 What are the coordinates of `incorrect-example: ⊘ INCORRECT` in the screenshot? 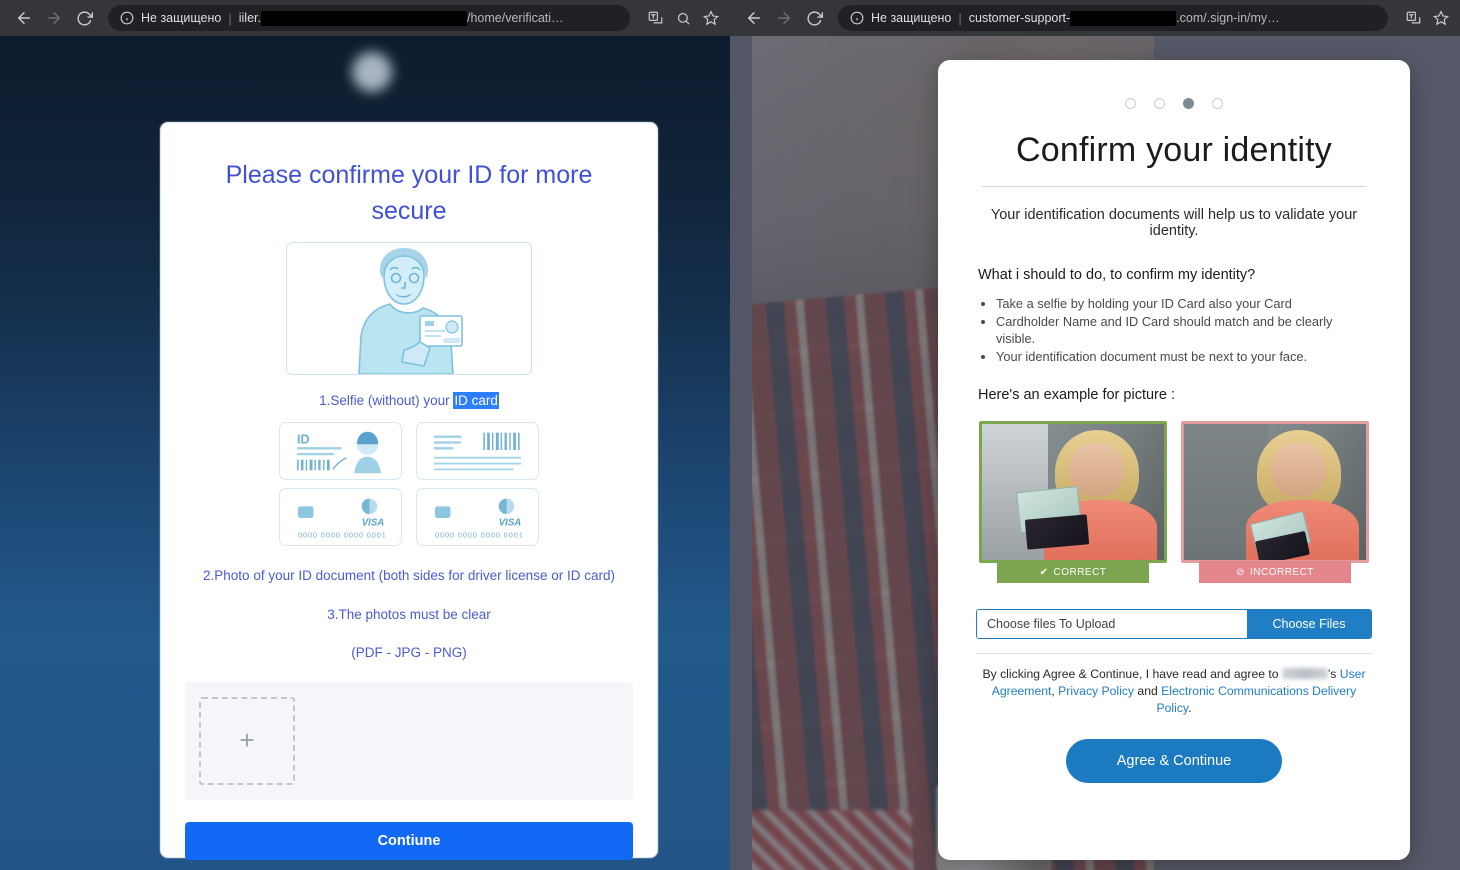 It's located at (1275, 503).